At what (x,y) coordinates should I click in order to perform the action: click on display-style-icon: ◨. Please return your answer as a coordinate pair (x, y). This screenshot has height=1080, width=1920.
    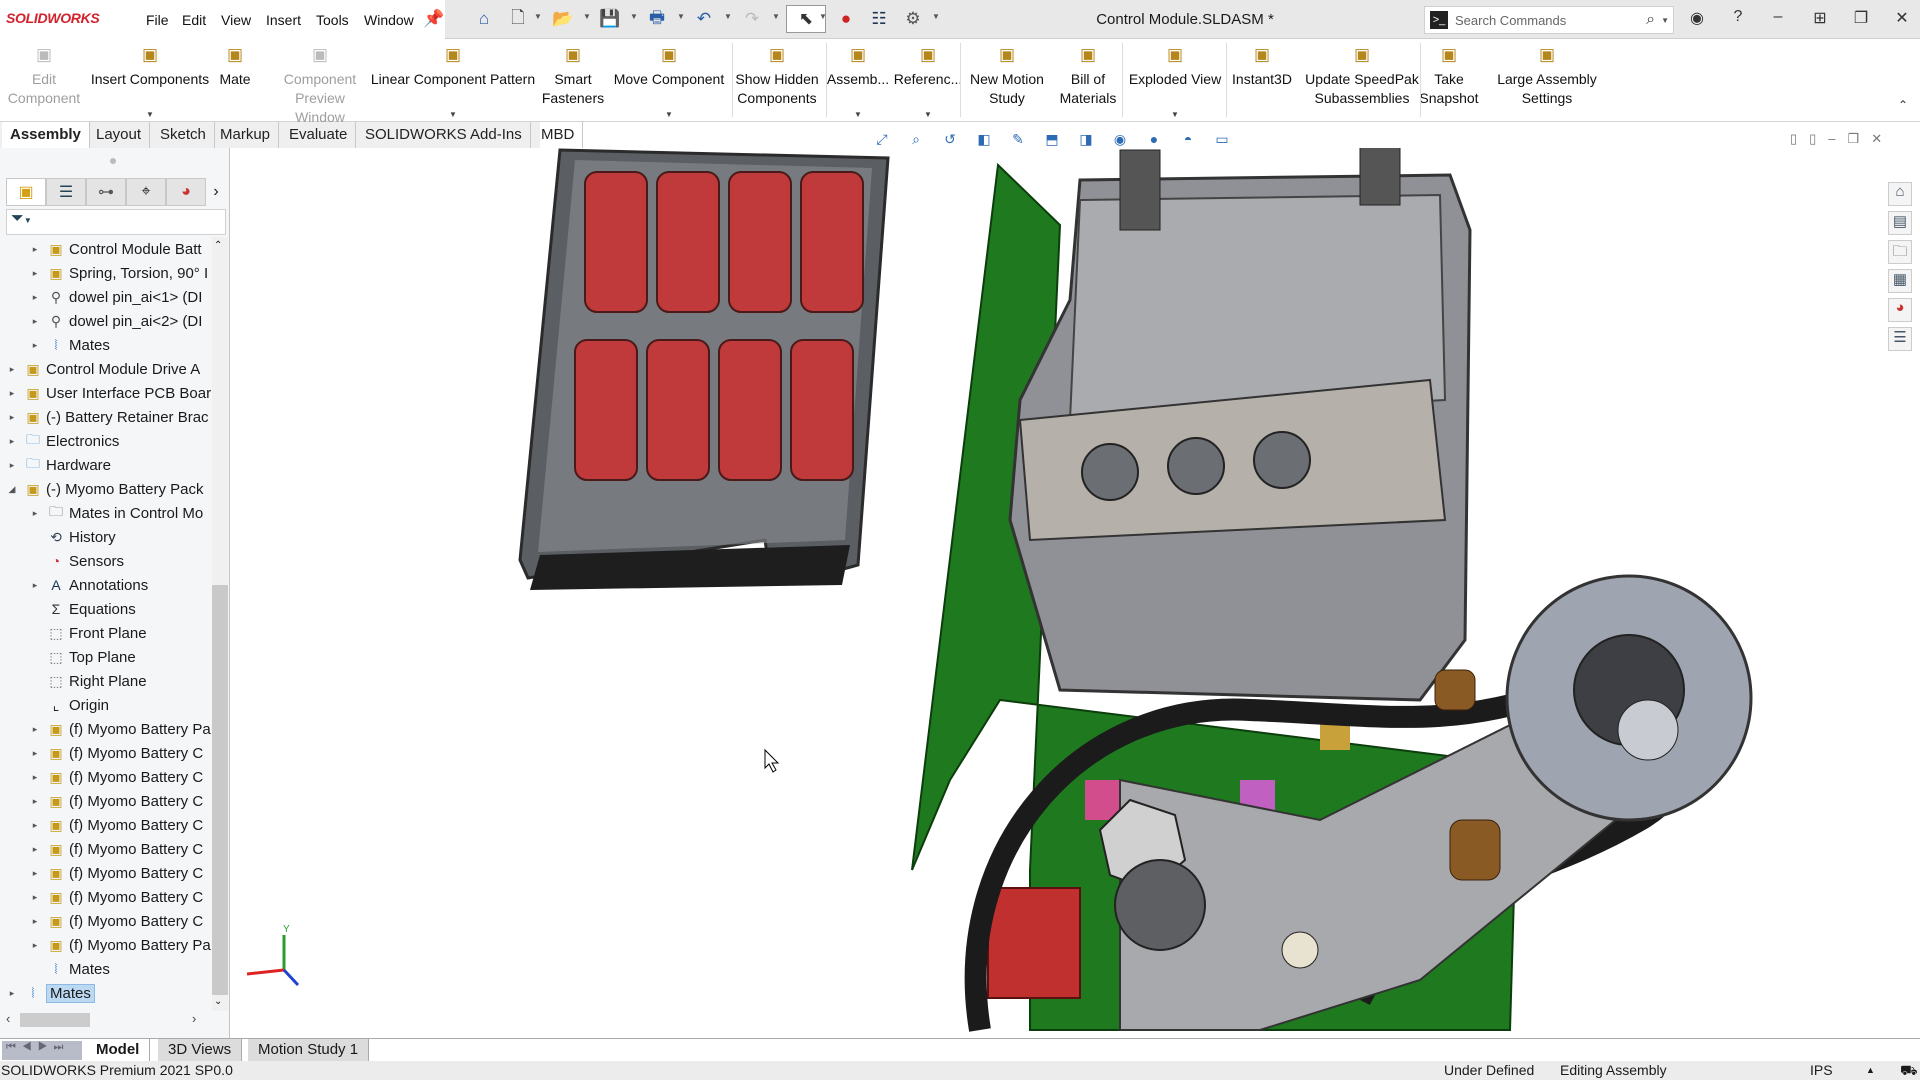
    Looking at the image, I should click on (1086, 141).